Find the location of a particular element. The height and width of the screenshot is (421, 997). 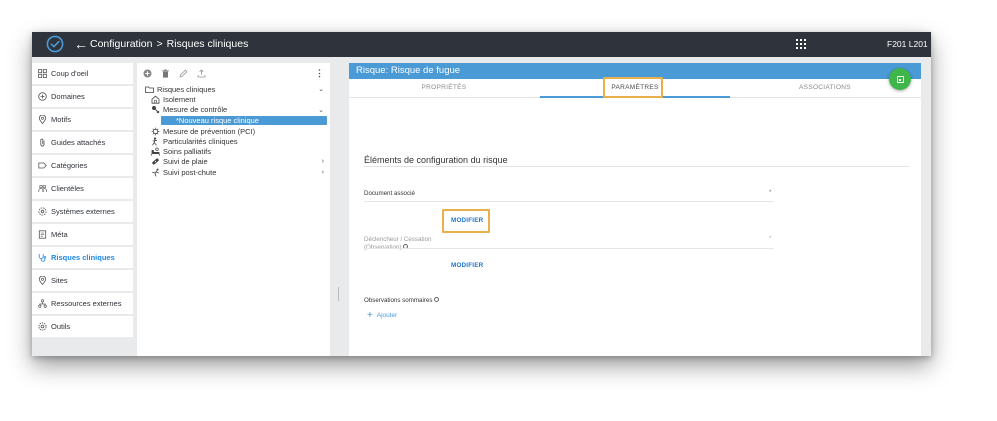

folder-icon is located at coordinates (149, 89).